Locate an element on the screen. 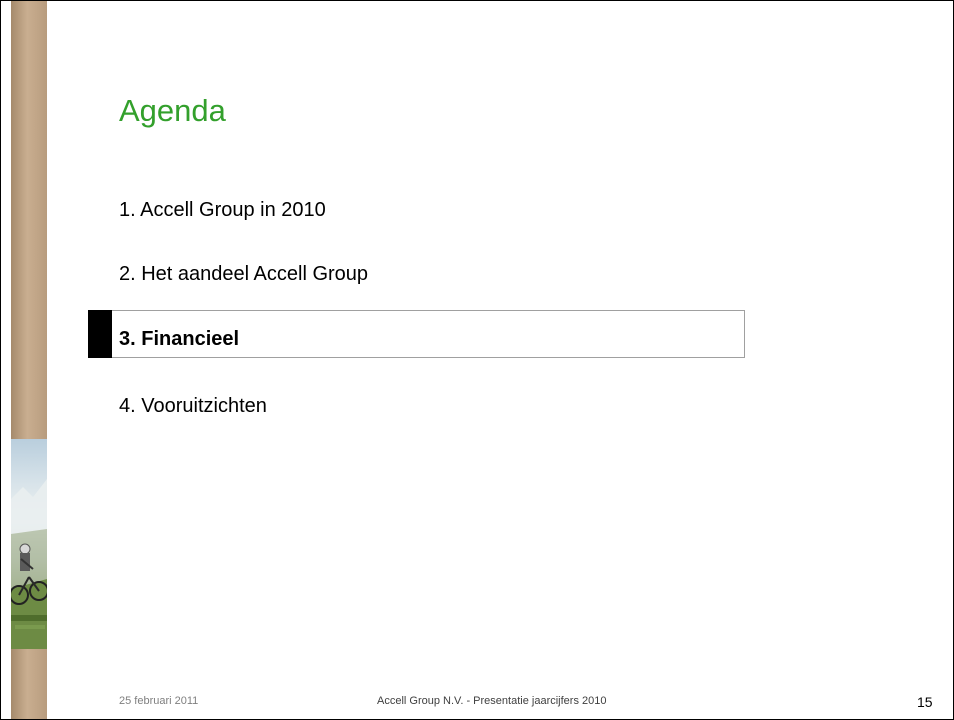  page-number: 15 is located at coordinates (925, 702).